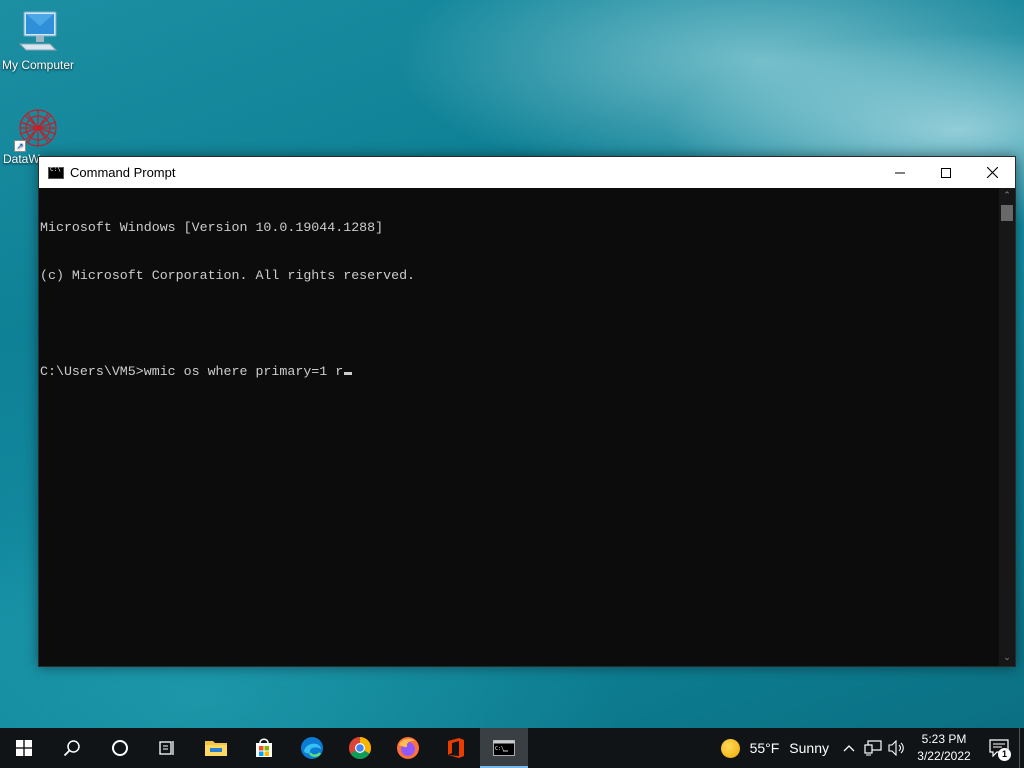 This screenshot has height=768, width=1024. I want to click on windows-logo-icon, so click(24, 748).